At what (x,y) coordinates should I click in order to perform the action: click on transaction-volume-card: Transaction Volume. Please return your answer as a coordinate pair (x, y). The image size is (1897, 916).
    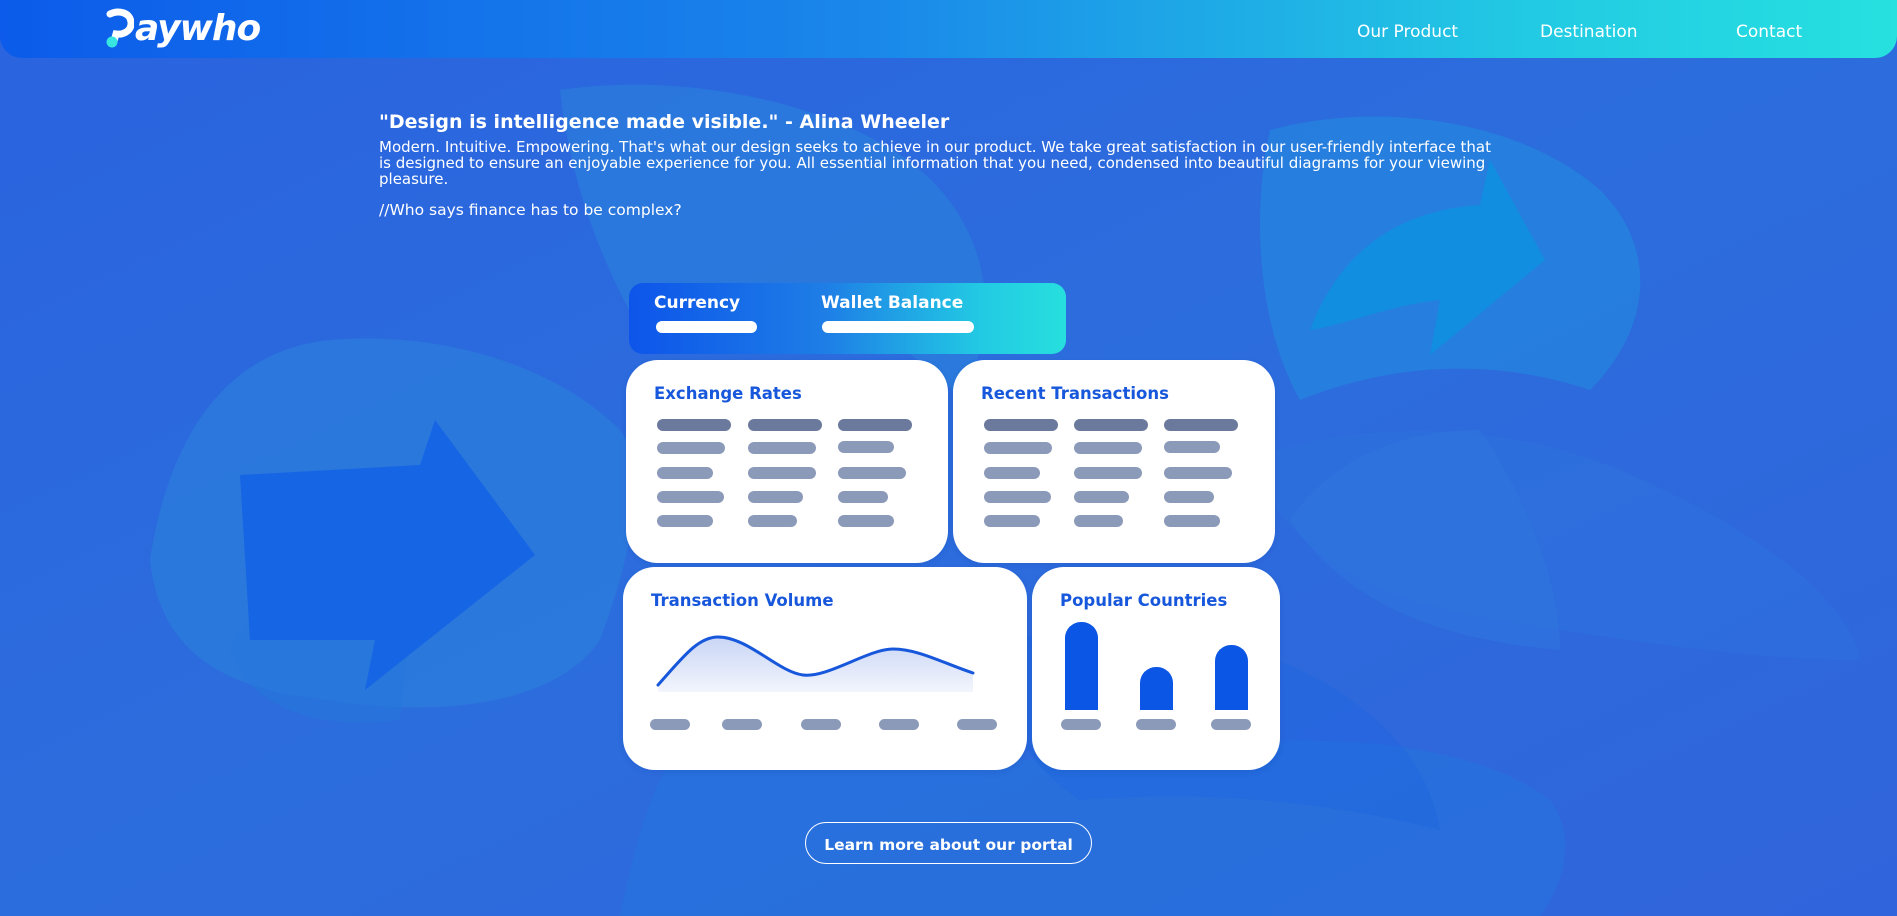
    Looking at the image, I should click on (825, 668).